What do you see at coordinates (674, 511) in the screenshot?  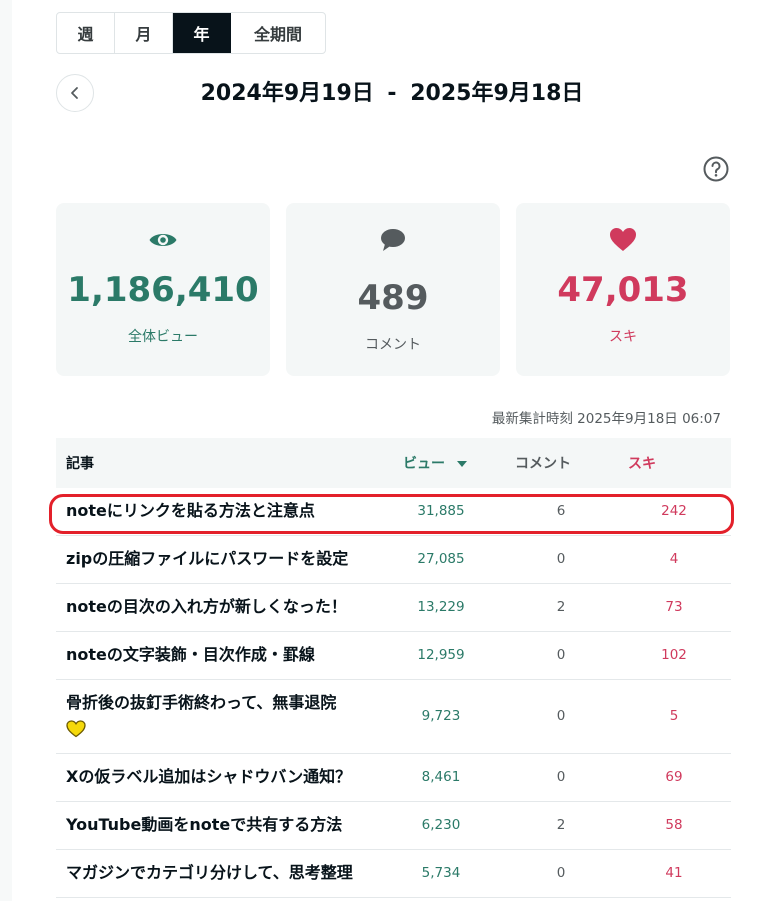 I see `article-likes: 242` at bounding box center [674, 511].